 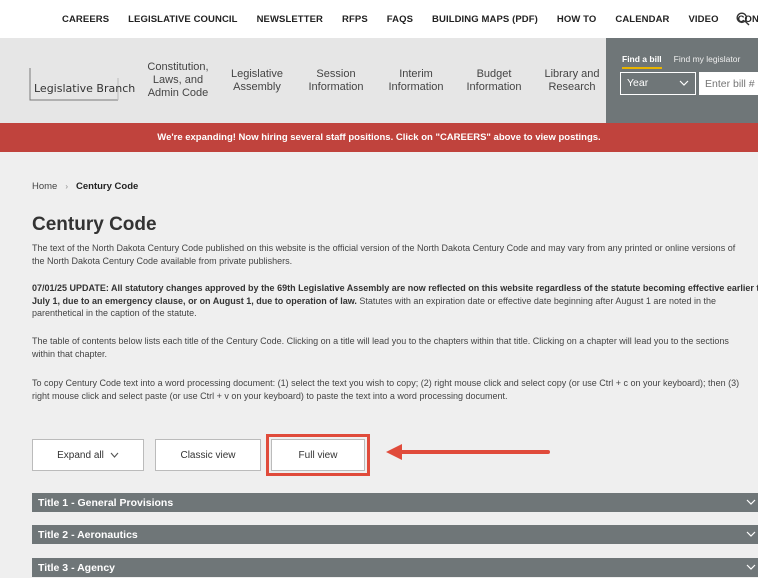 I want to click on capitol-logo-icon, so click(x=74, y=84).